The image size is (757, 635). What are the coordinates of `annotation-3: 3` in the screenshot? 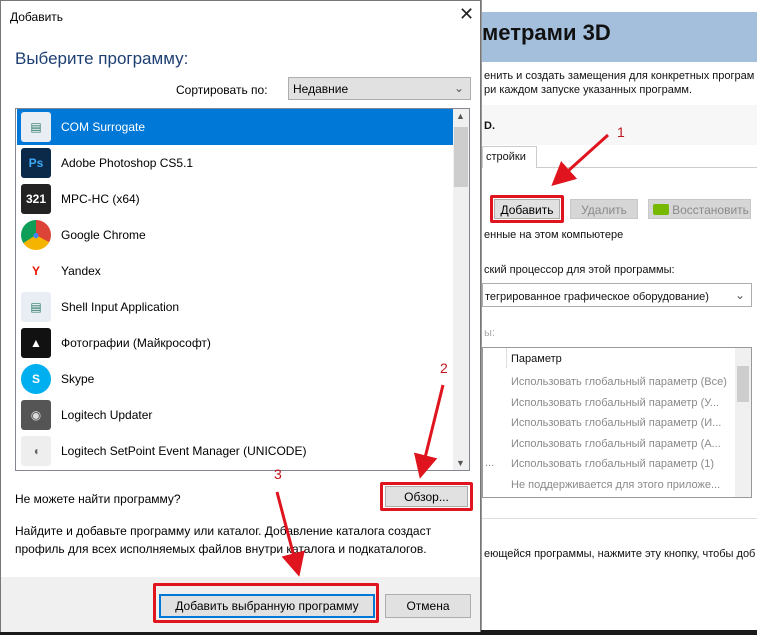 It's located at (278, 474).